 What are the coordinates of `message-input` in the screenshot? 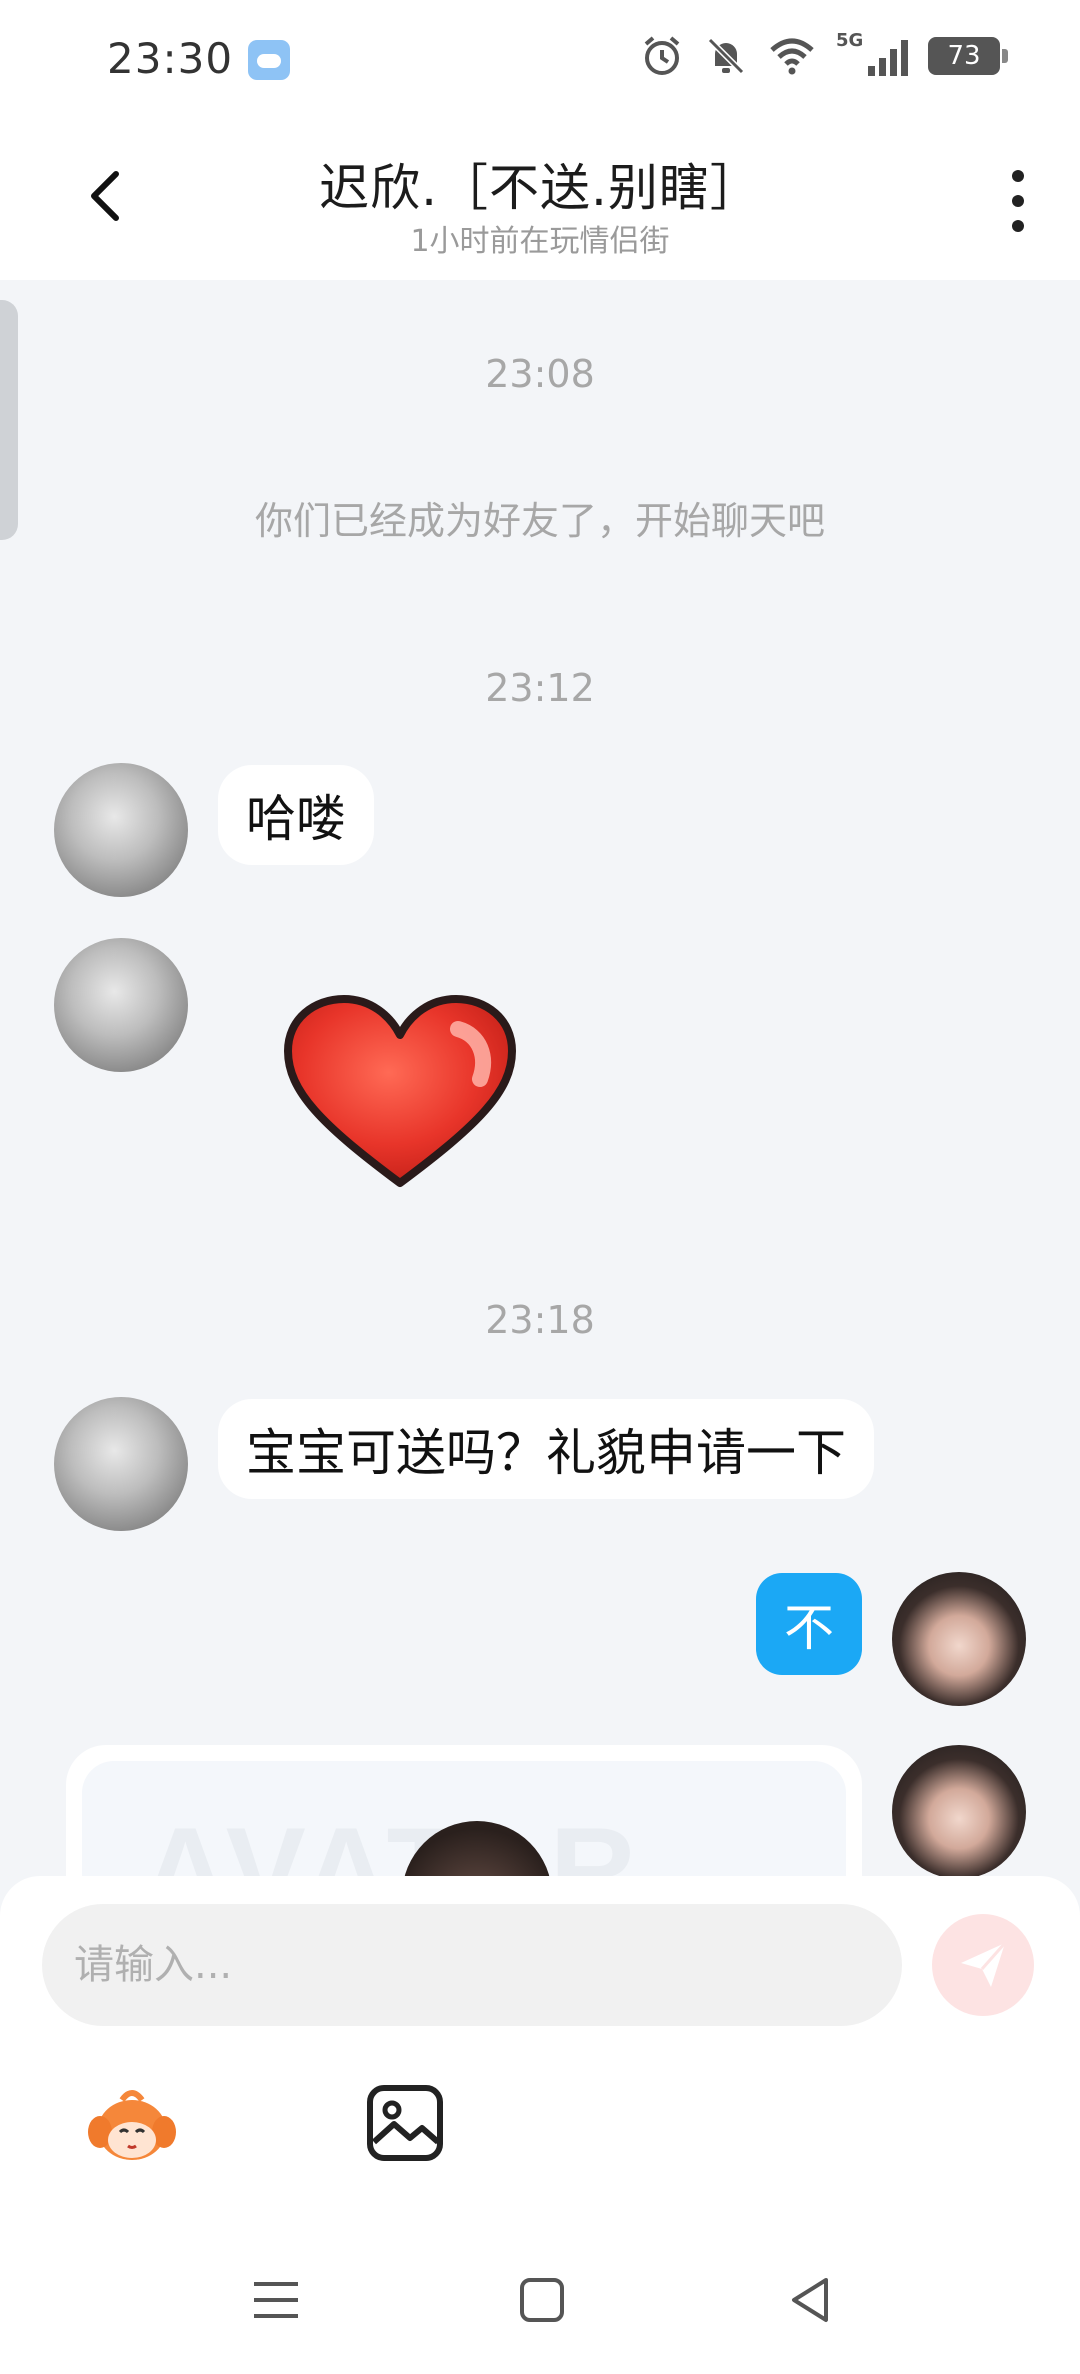 It's located at (472, 1965).